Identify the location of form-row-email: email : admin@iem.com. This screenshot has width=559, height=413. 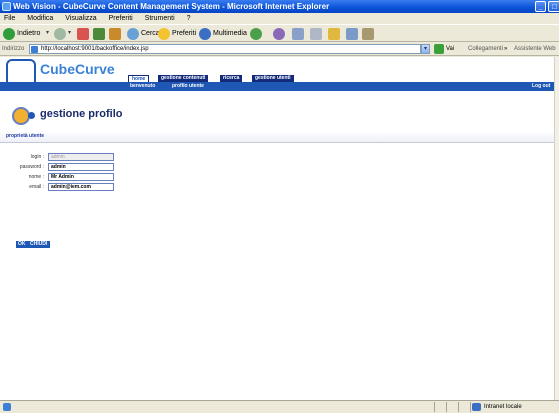
(277, 187).